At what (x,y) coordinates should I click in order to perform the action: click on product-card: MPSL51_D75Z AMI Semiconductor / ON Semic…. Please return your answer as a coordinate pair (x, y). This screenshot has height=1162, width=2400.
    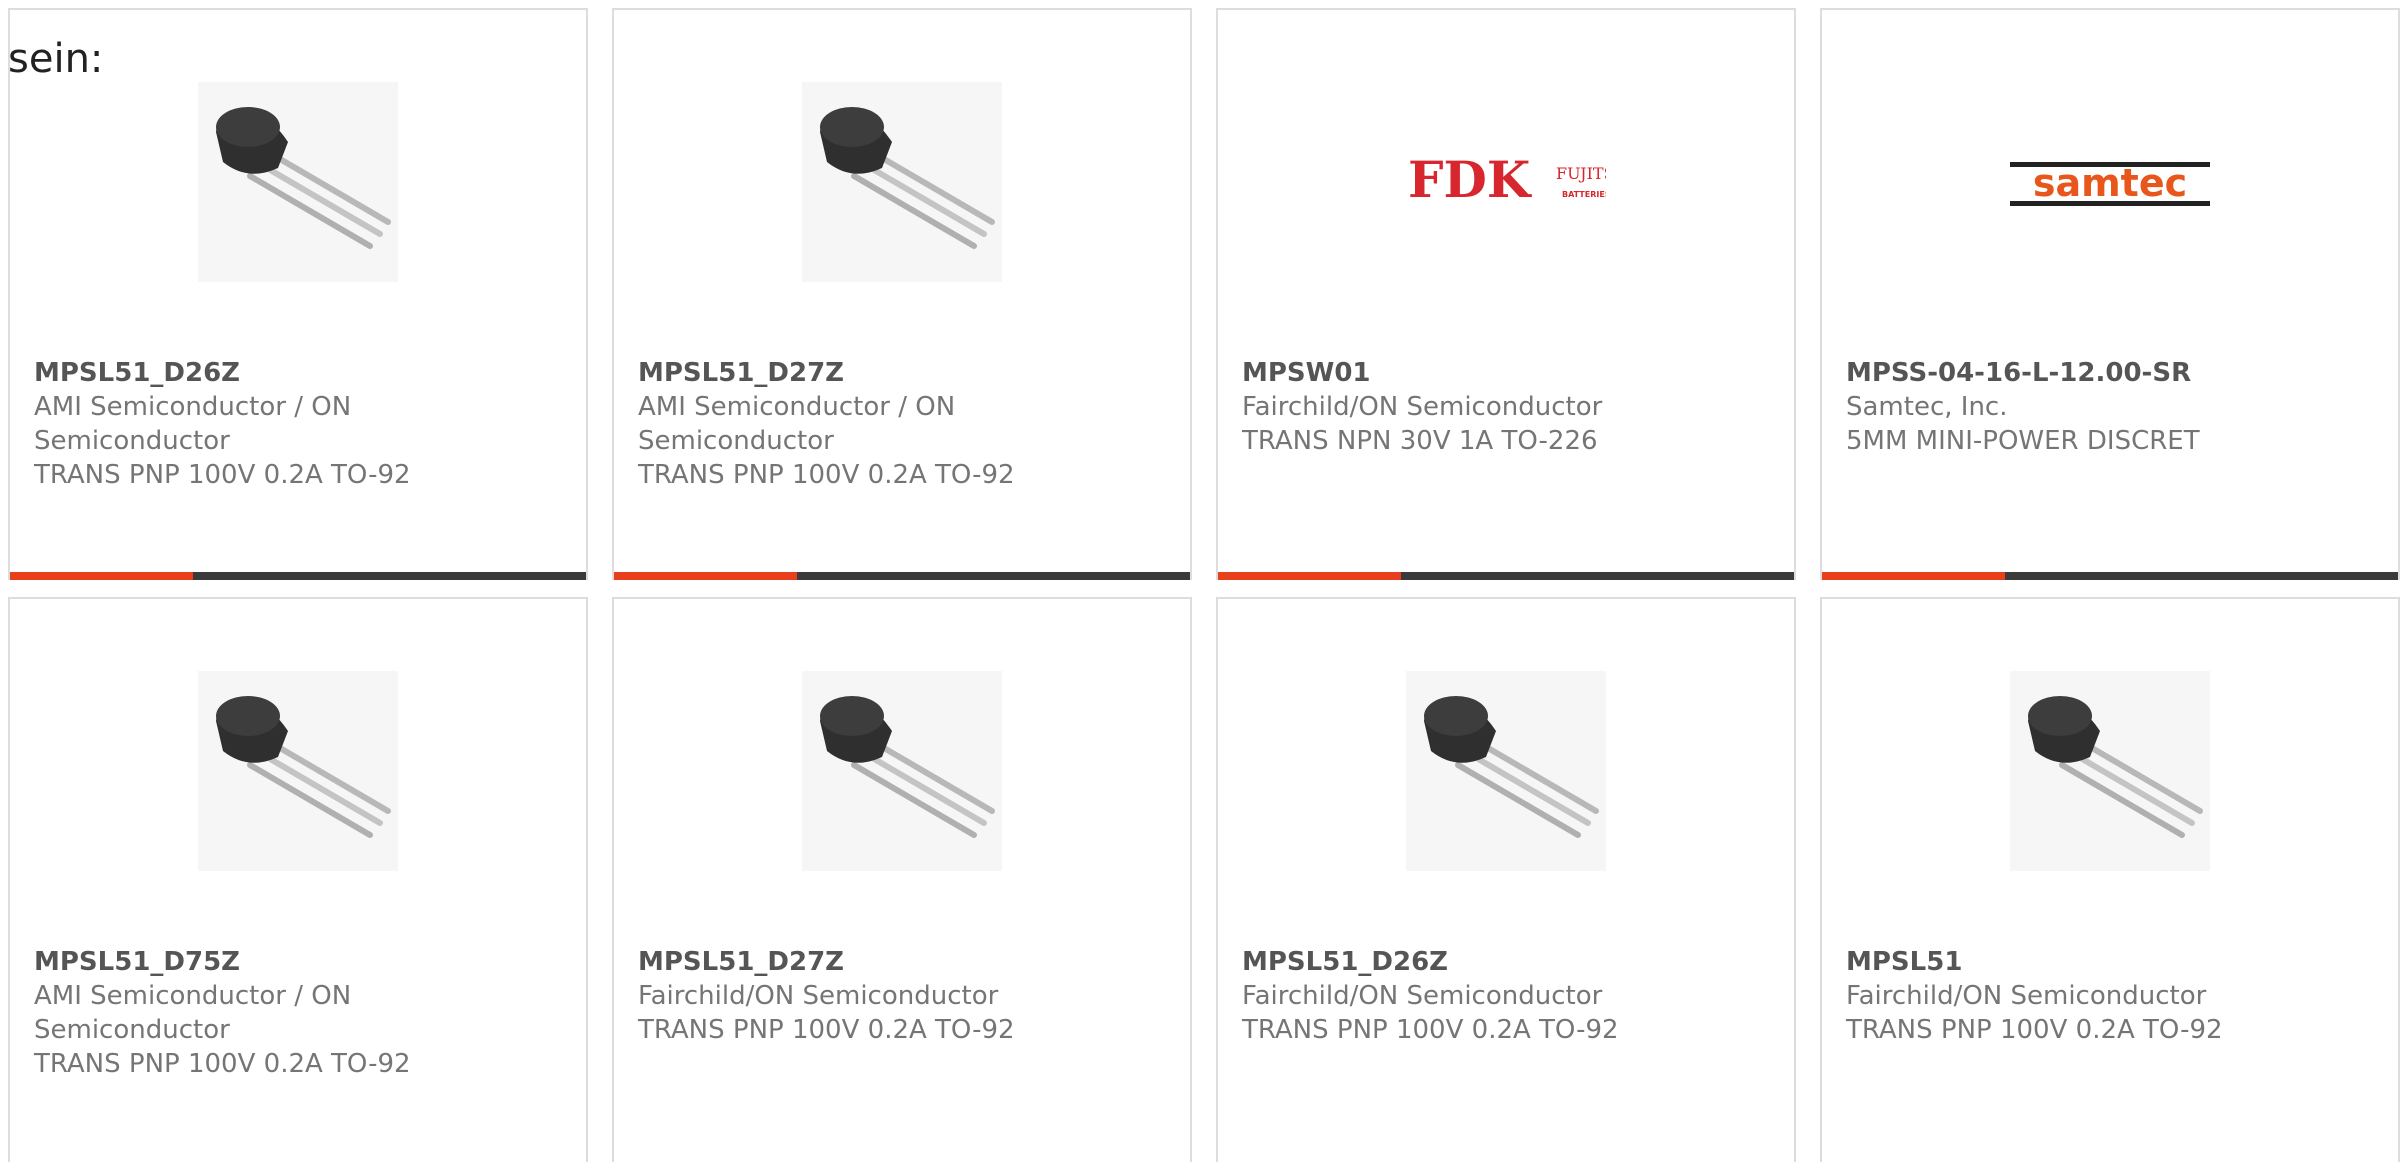
    Looking at the image, I should click on (298, 879).